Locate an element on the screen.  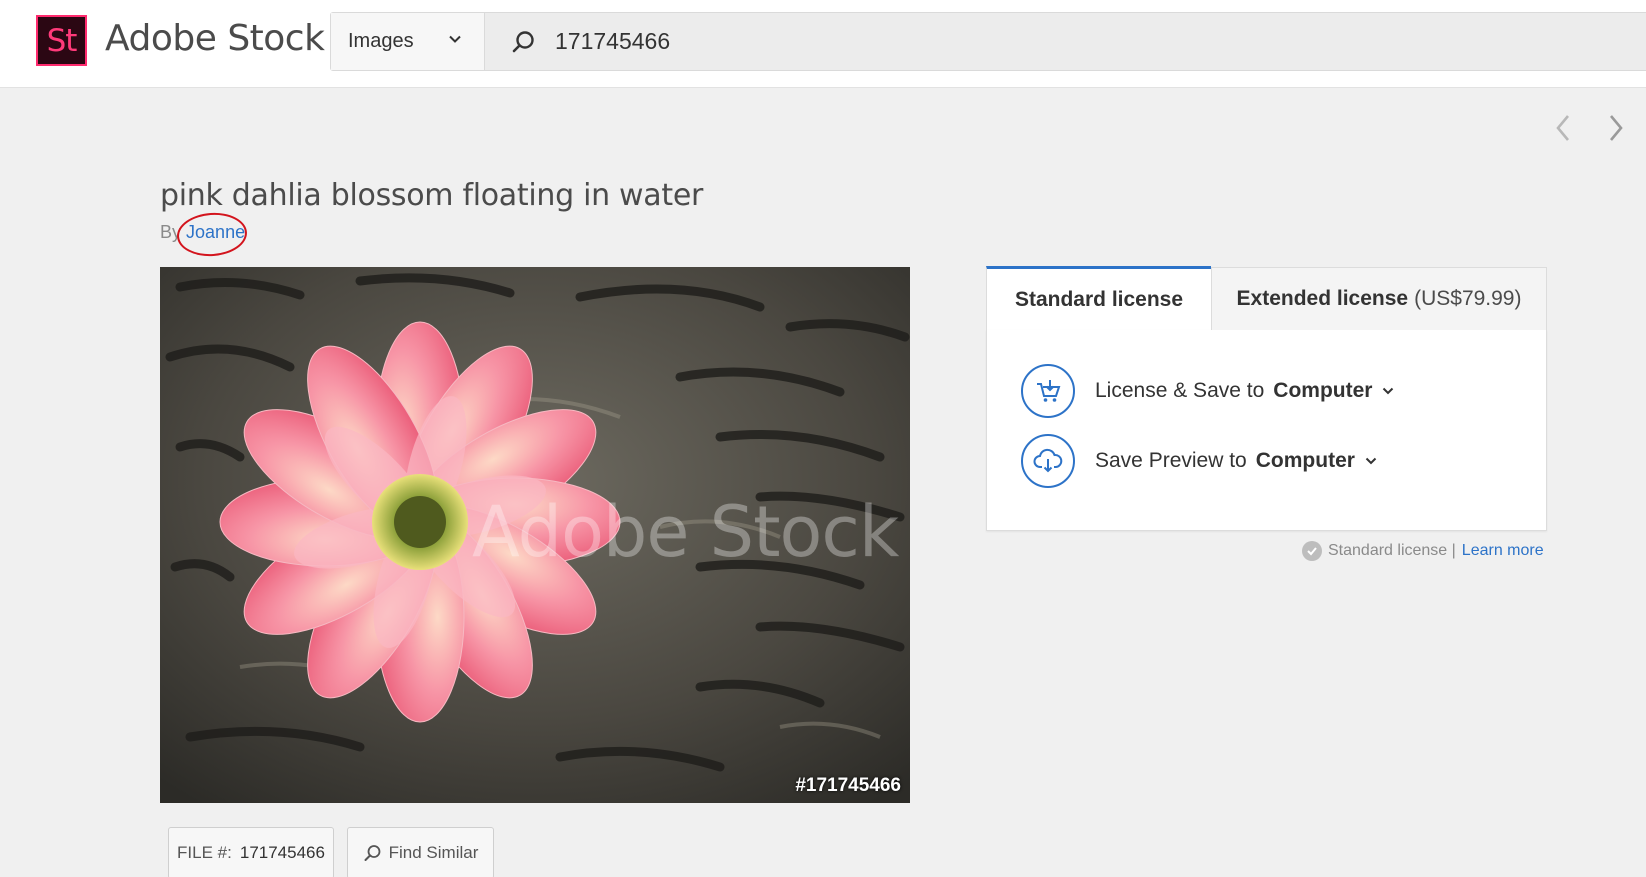
adobe-stock-logo: St is located at coordinates (61, 40).